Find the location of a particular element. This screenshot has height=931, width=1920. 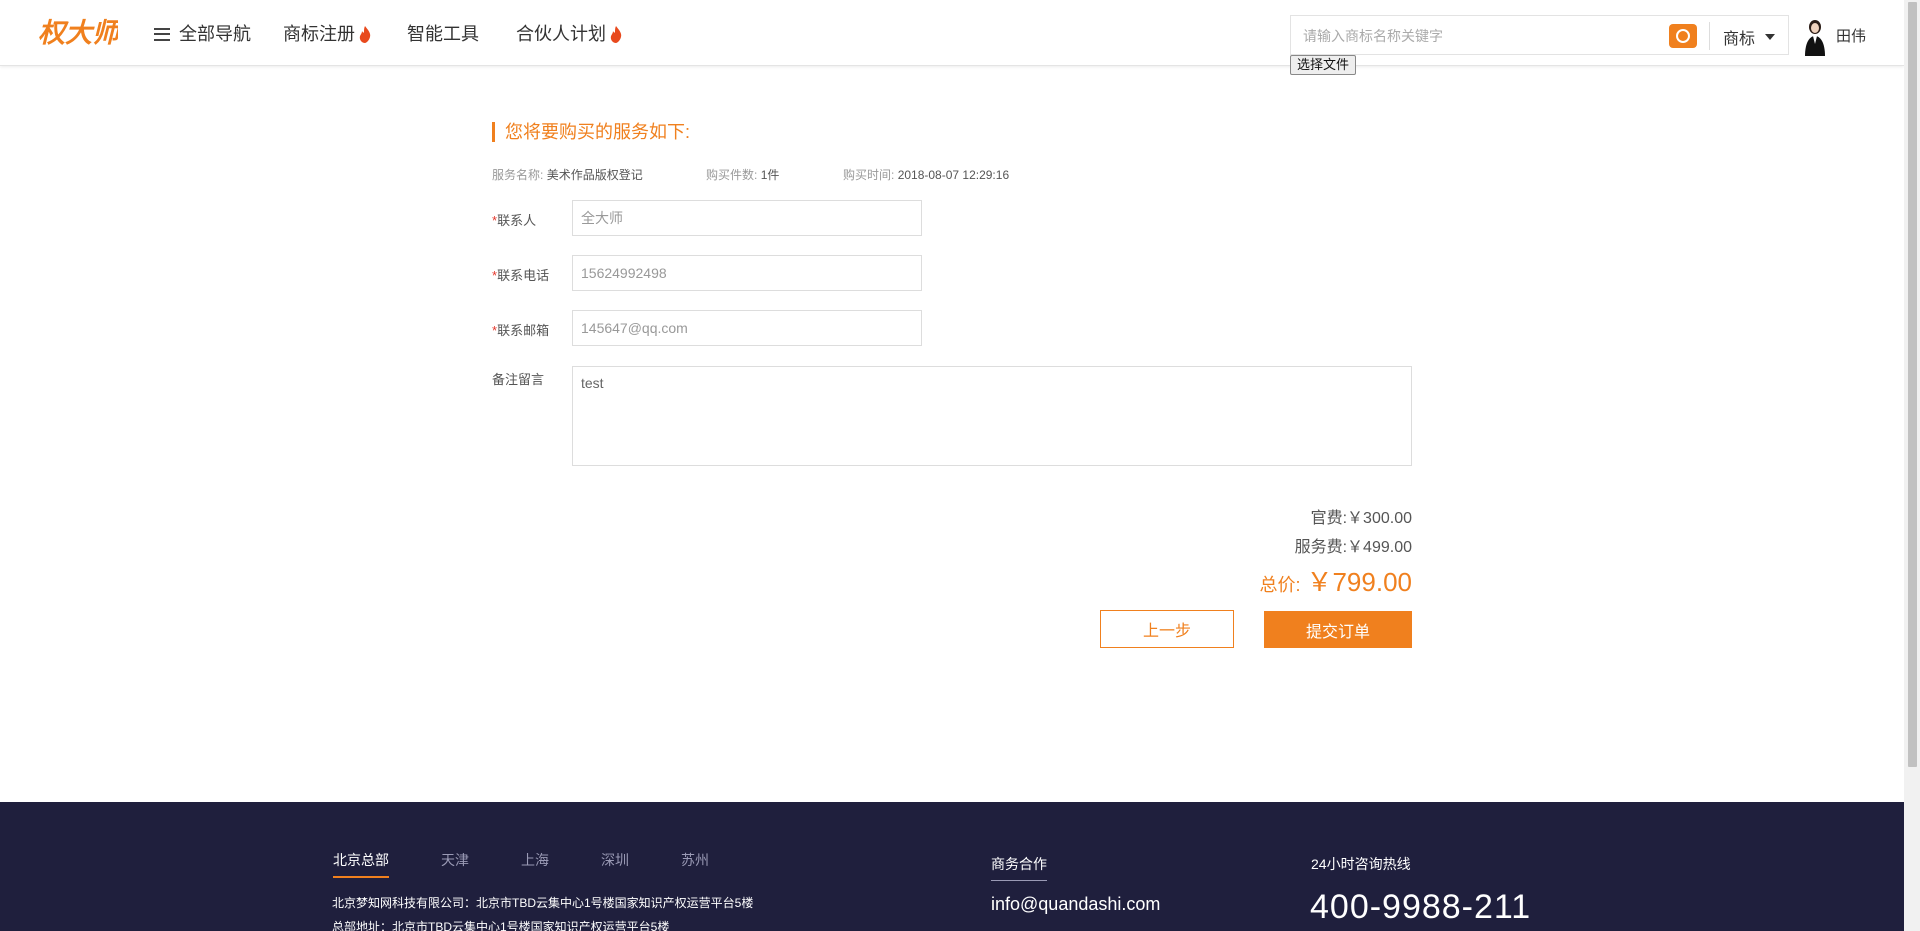

submit-order-button: 提交订单 is located at coordinates (1338, 629).